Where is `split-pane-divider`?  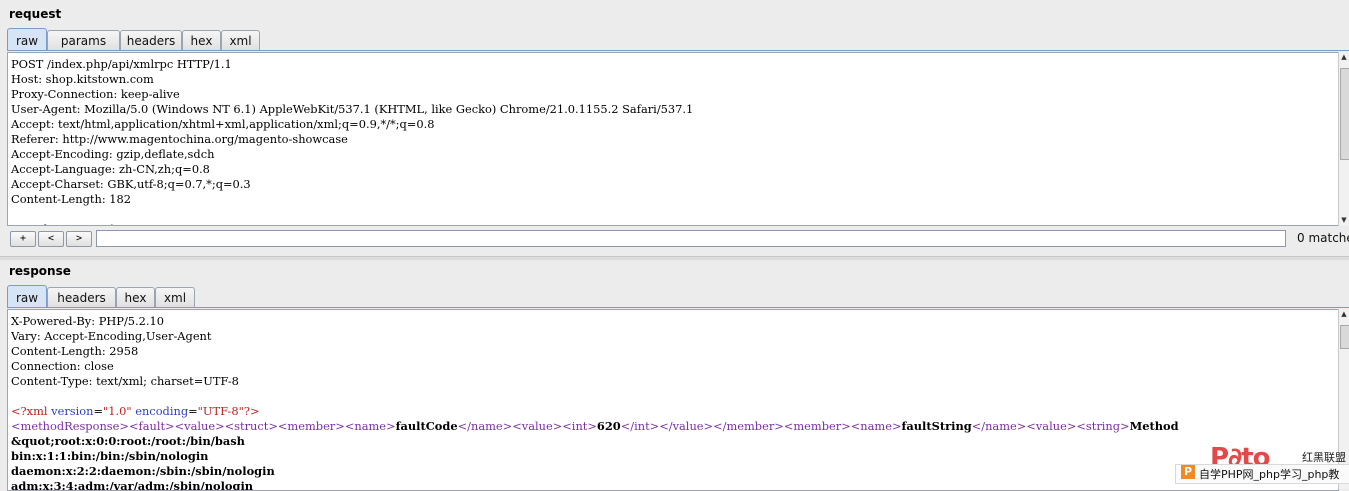
split-pane-divider is located at coordinates (674, 258).